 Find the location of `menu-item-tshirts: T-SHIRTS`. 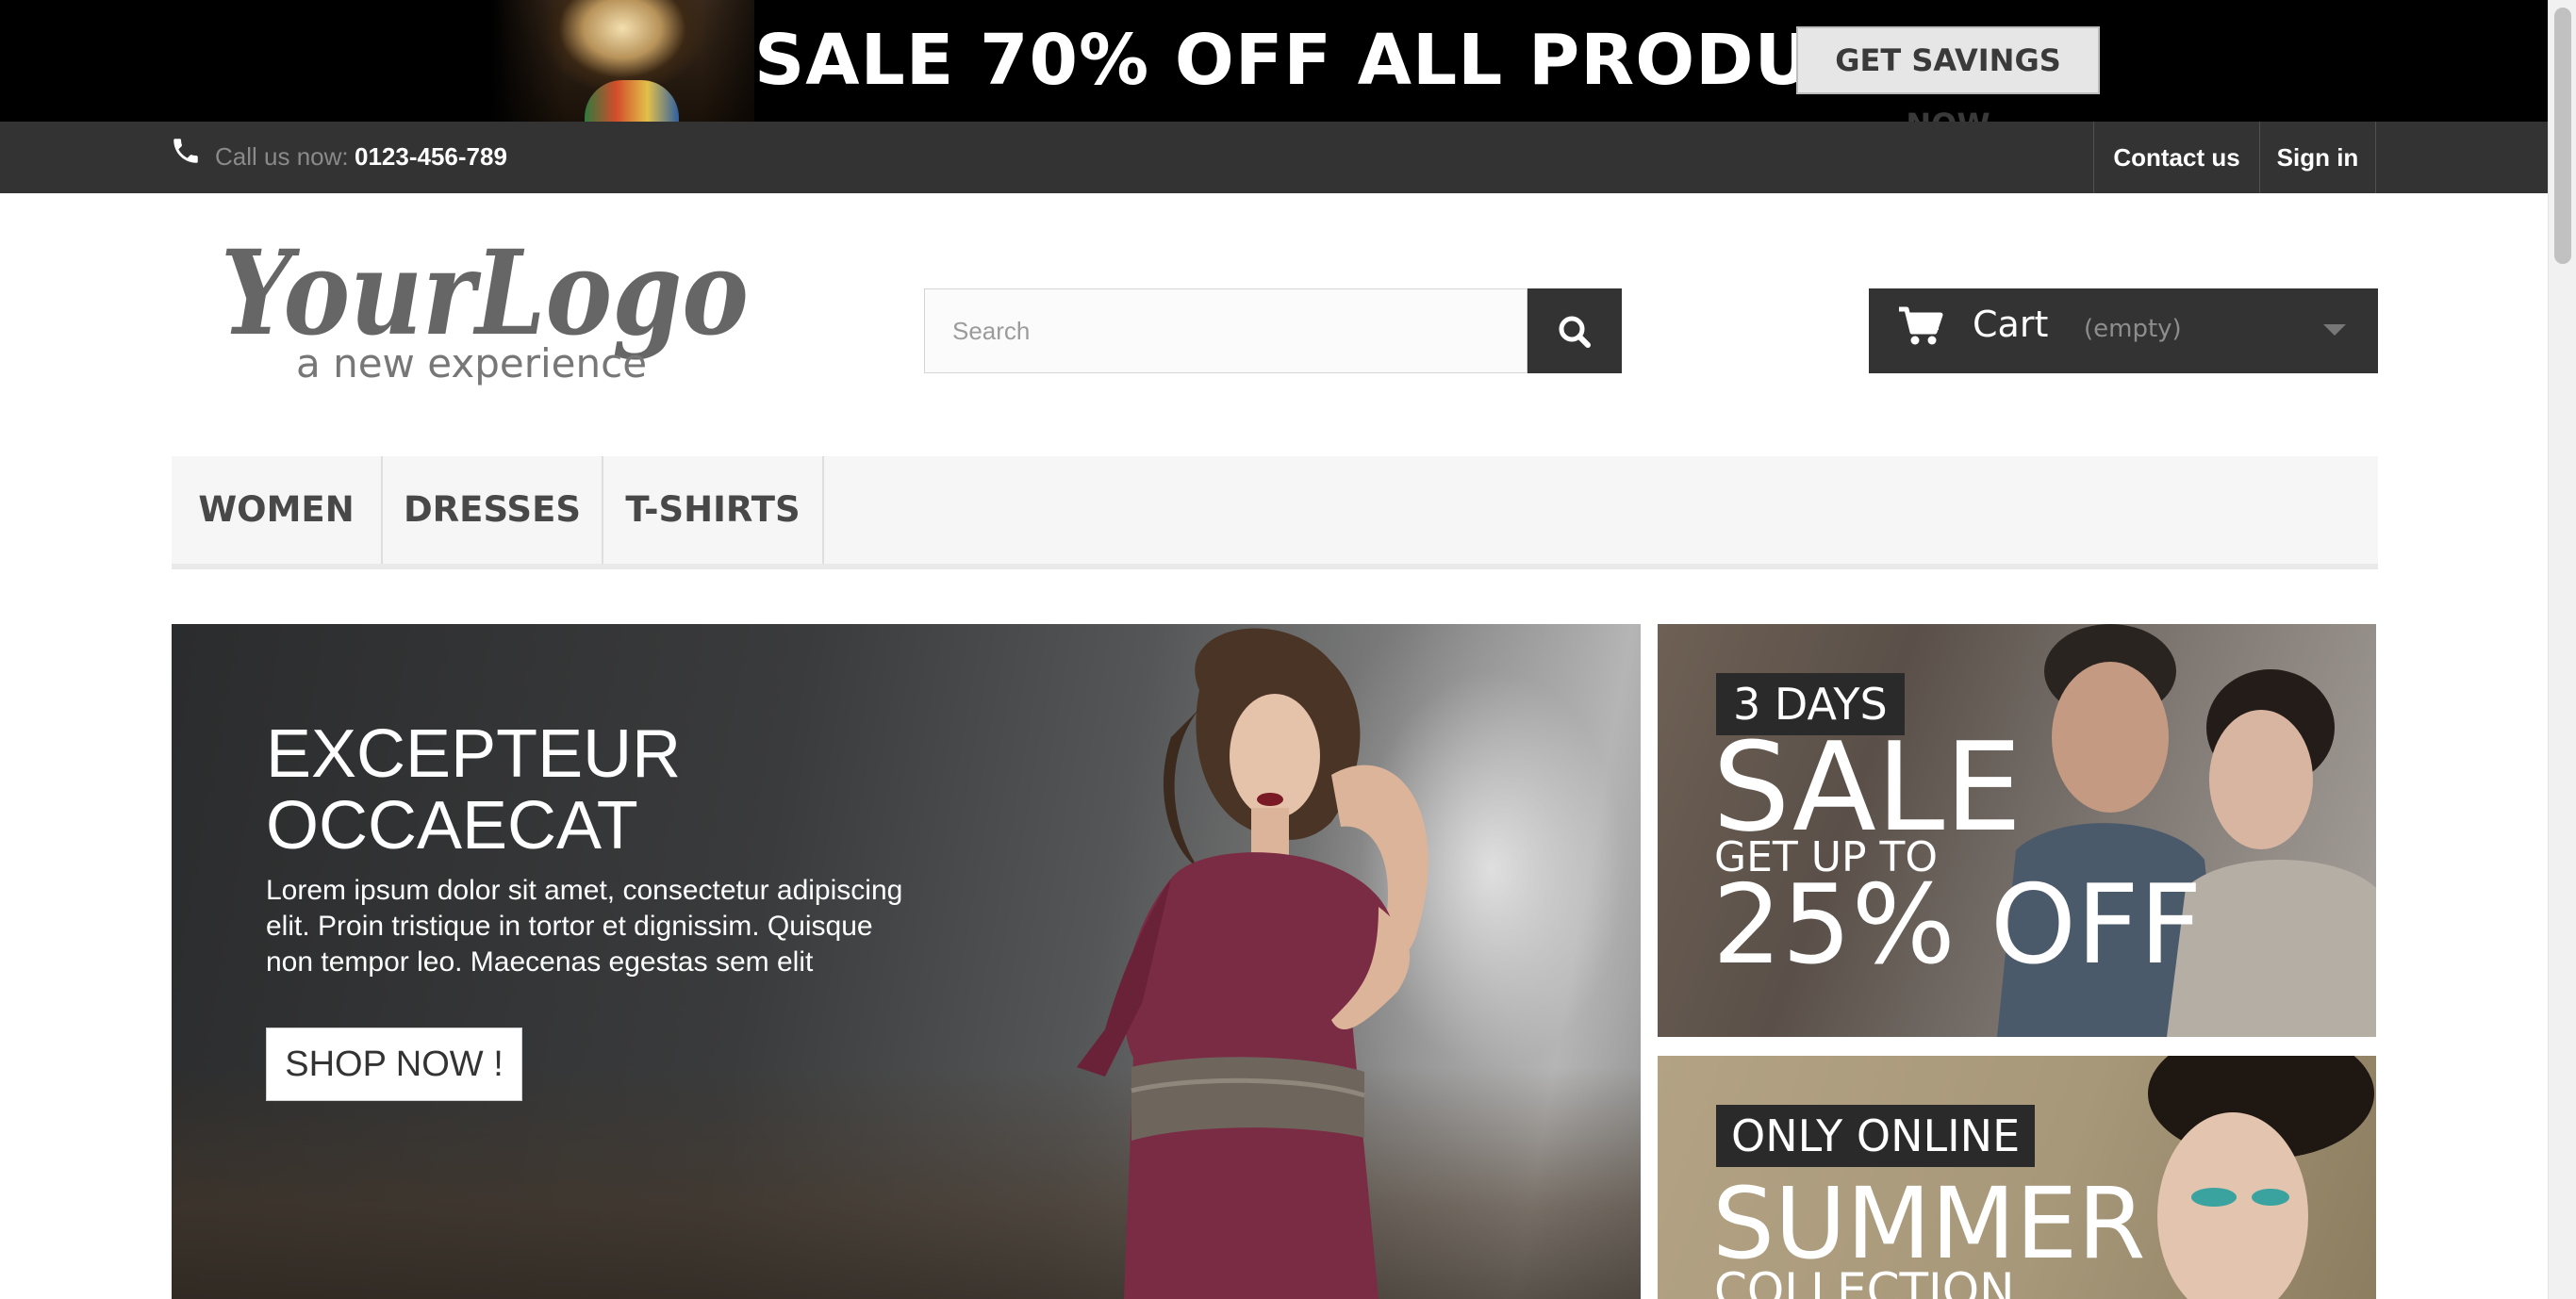

menu-item-tshirts: T-SHIRTS is located at coordinates (713, 510).